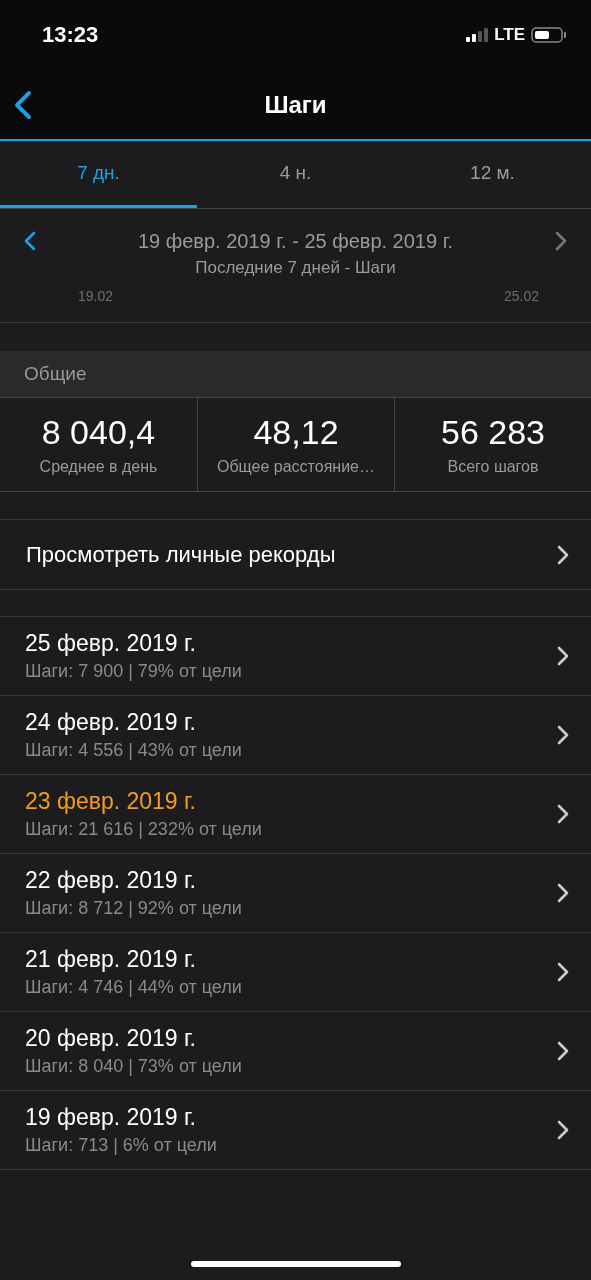  What do you see at coordinates (493, 467) in the screenshot?
I see `stat-label: Всего шагов` at bounding box center [493, 467].